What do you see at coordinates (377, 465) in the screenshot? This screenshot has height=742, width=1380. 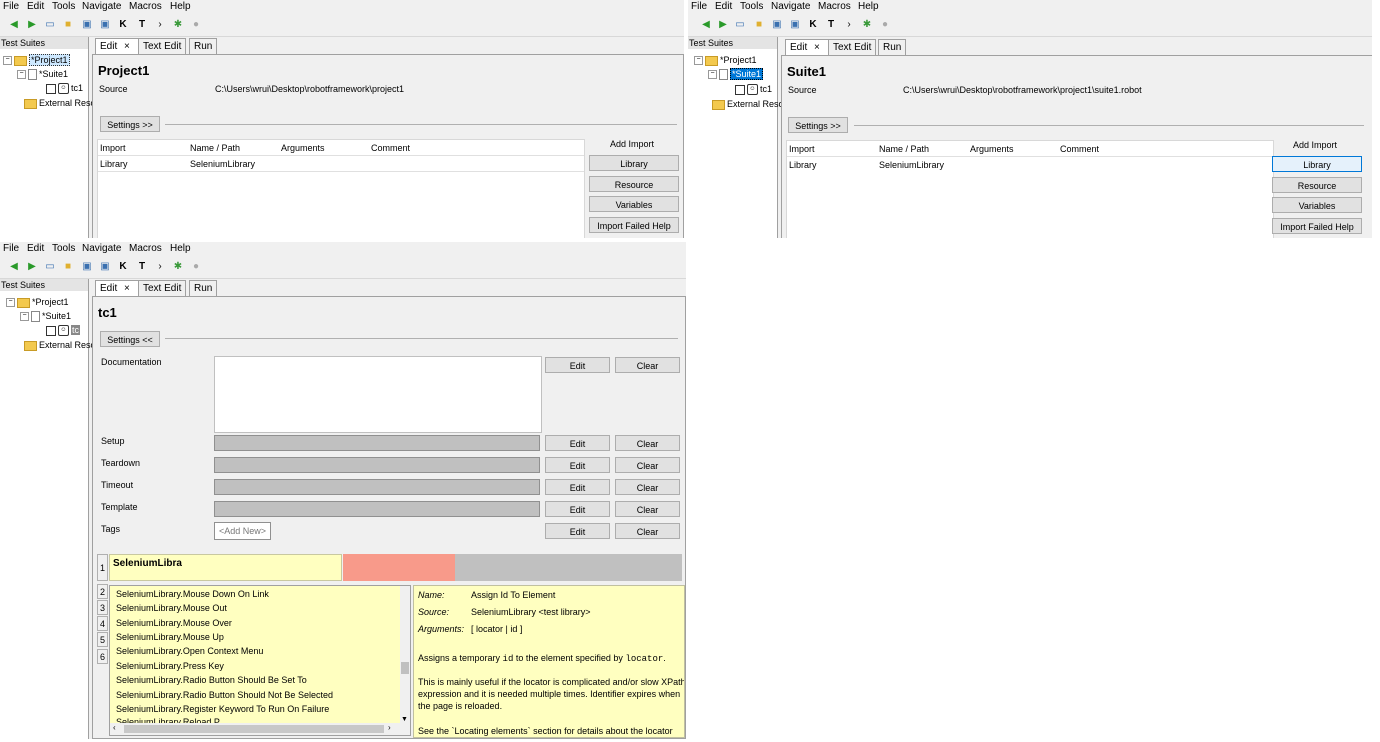 I see `teardown-field` at bounding box center [377, 465].